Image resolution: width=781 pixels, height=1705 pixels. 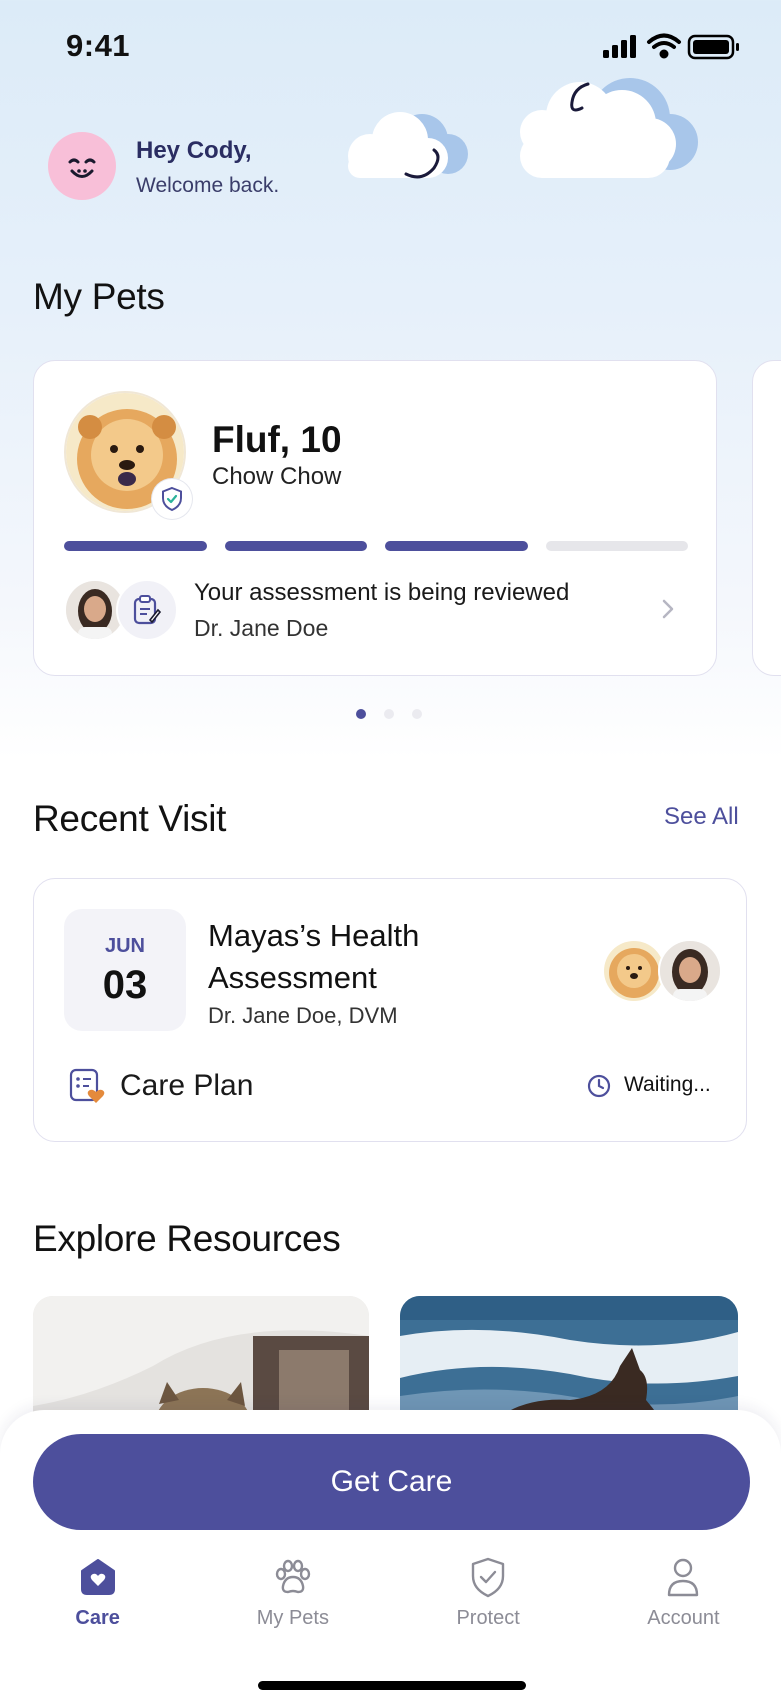 What do you see at coordinates (599, 1086) in the screenshot?
I see `clock-icon` at bounding box center [599, 1086].